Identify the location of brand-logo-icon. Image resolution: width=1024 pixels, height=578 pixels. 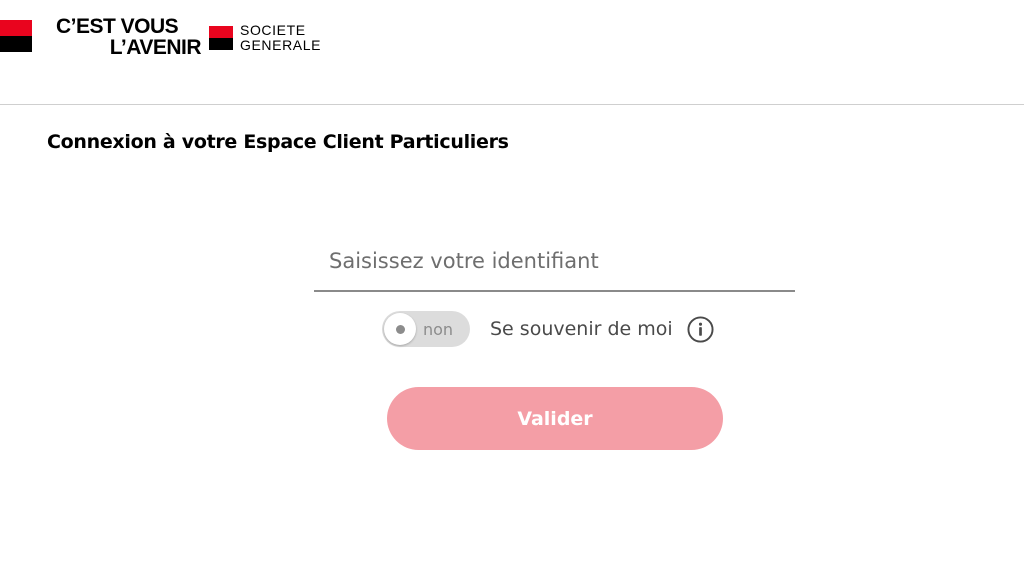
(221, 38).